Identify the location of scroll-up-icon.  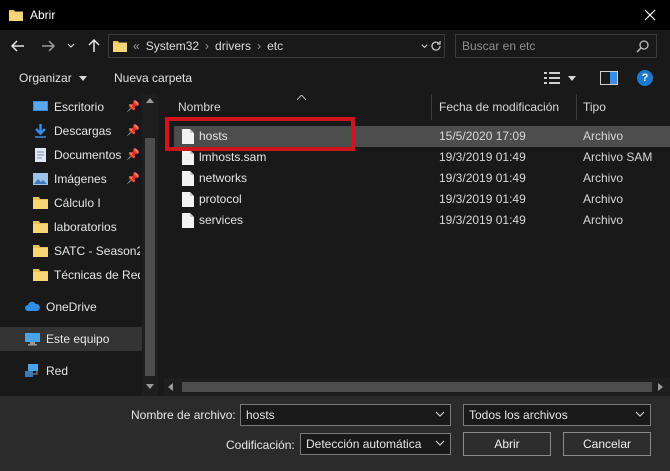
(150, 101).